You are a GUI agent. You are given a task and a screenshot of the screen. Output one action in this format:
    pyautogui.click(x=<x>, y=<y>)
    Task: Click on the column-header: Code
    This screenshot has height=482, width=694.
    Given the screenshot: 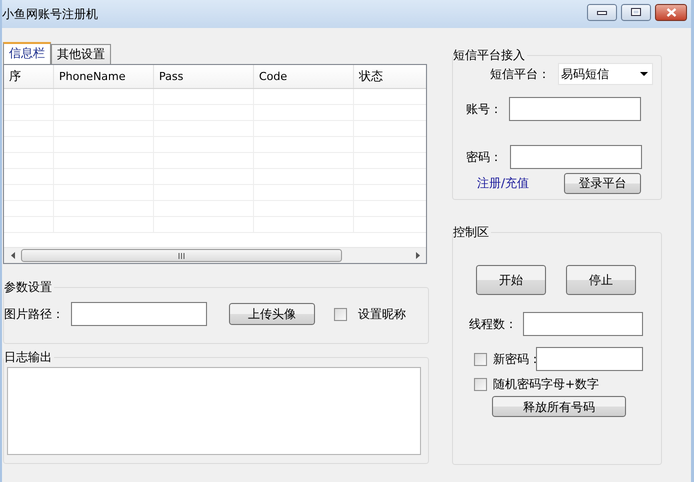 What is the action you would take?
    pyautogui.click(x=304, y=76)
    